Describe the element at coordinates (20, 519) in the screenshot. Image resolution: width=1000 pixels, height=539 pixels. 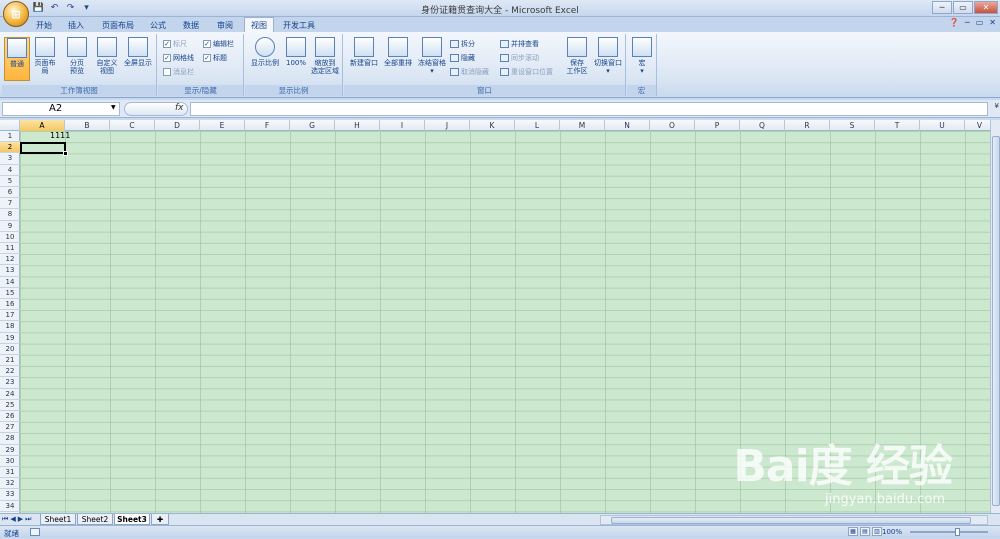
I see `next-sheet-icon: ▶` at that location.